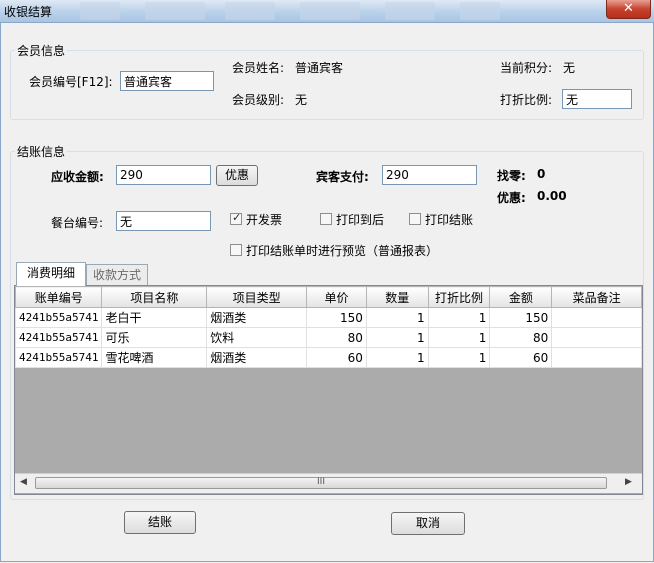 The width and height of the screenshot is (654, 563). I want to click on table-row: 4241b55a5741 老白干 烟酒类 150 1 1 150, so click(328, 317).